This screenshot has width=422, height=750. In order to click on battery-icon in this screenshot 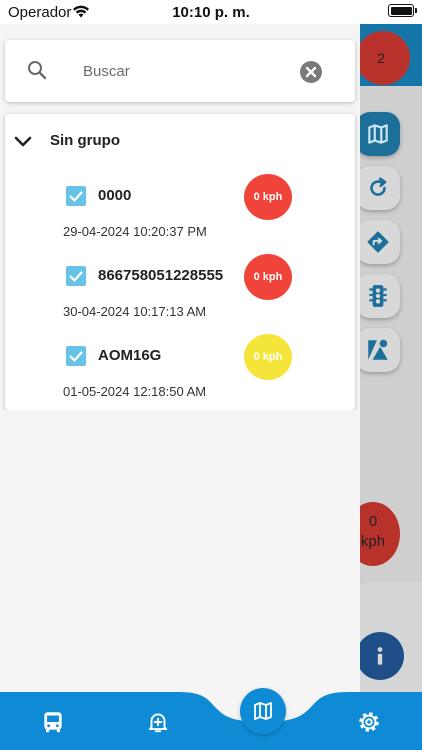, I will do `click(402, 10)`.